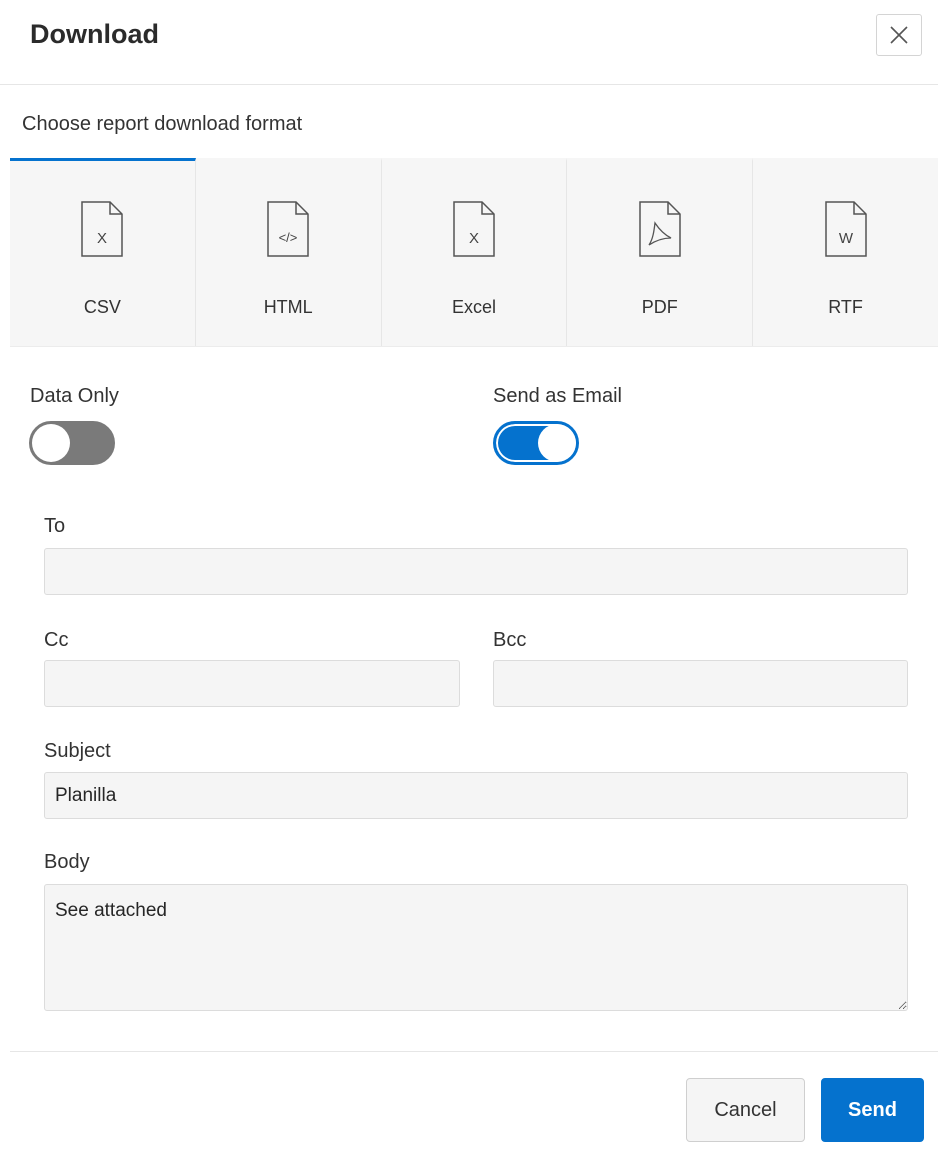 This screenshot has width=938, height=1156. What do you see at coordinates (700, 683) in the screenshot?
I see `bcc-input` at bounding box center [700, 683].